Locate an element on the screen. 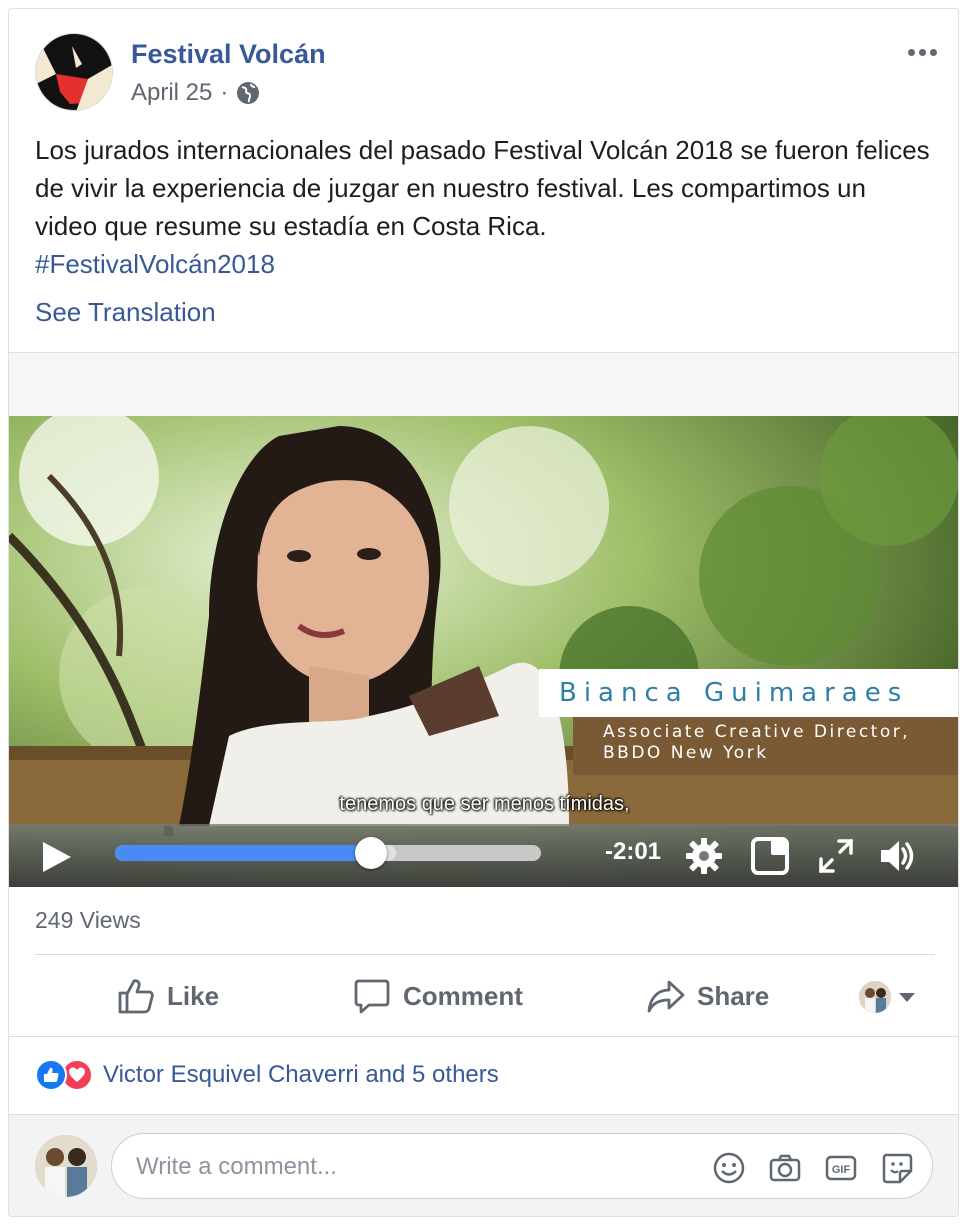  share-label: Share is located at coordinates (733, 995).